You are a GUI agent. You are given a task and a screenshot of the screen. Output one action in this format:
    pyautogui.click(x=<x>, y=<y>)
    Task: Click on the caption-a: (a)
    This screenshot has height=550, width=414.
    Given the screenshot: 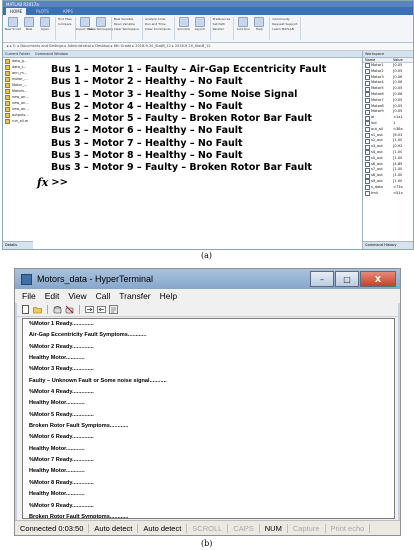 What is the action you would take?
    pyautogui.click(x=207, y=255)
    